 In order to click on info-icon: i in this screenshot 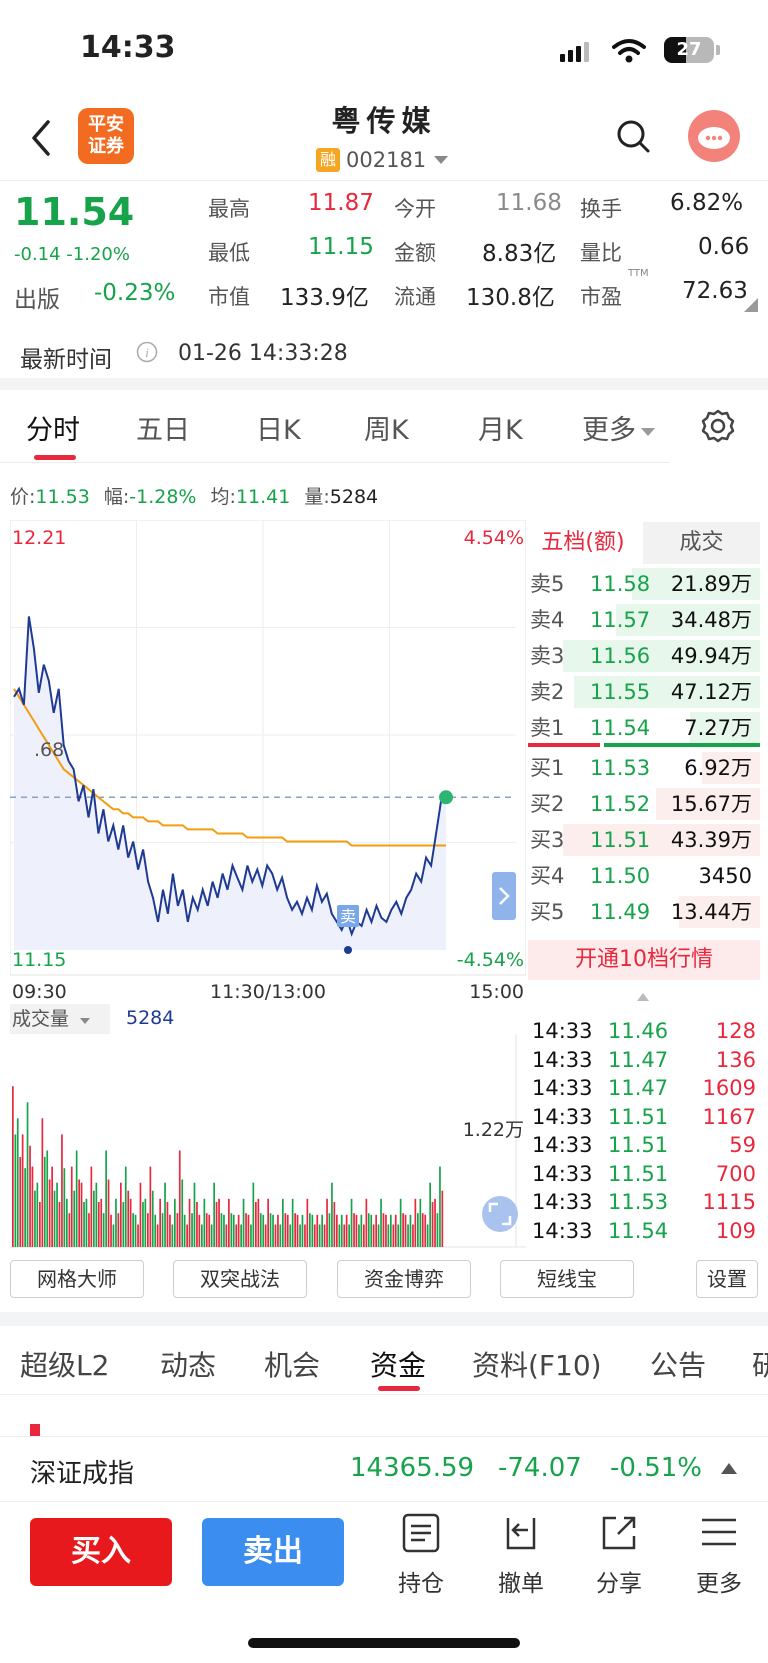, I will do `click(147, 352)`.